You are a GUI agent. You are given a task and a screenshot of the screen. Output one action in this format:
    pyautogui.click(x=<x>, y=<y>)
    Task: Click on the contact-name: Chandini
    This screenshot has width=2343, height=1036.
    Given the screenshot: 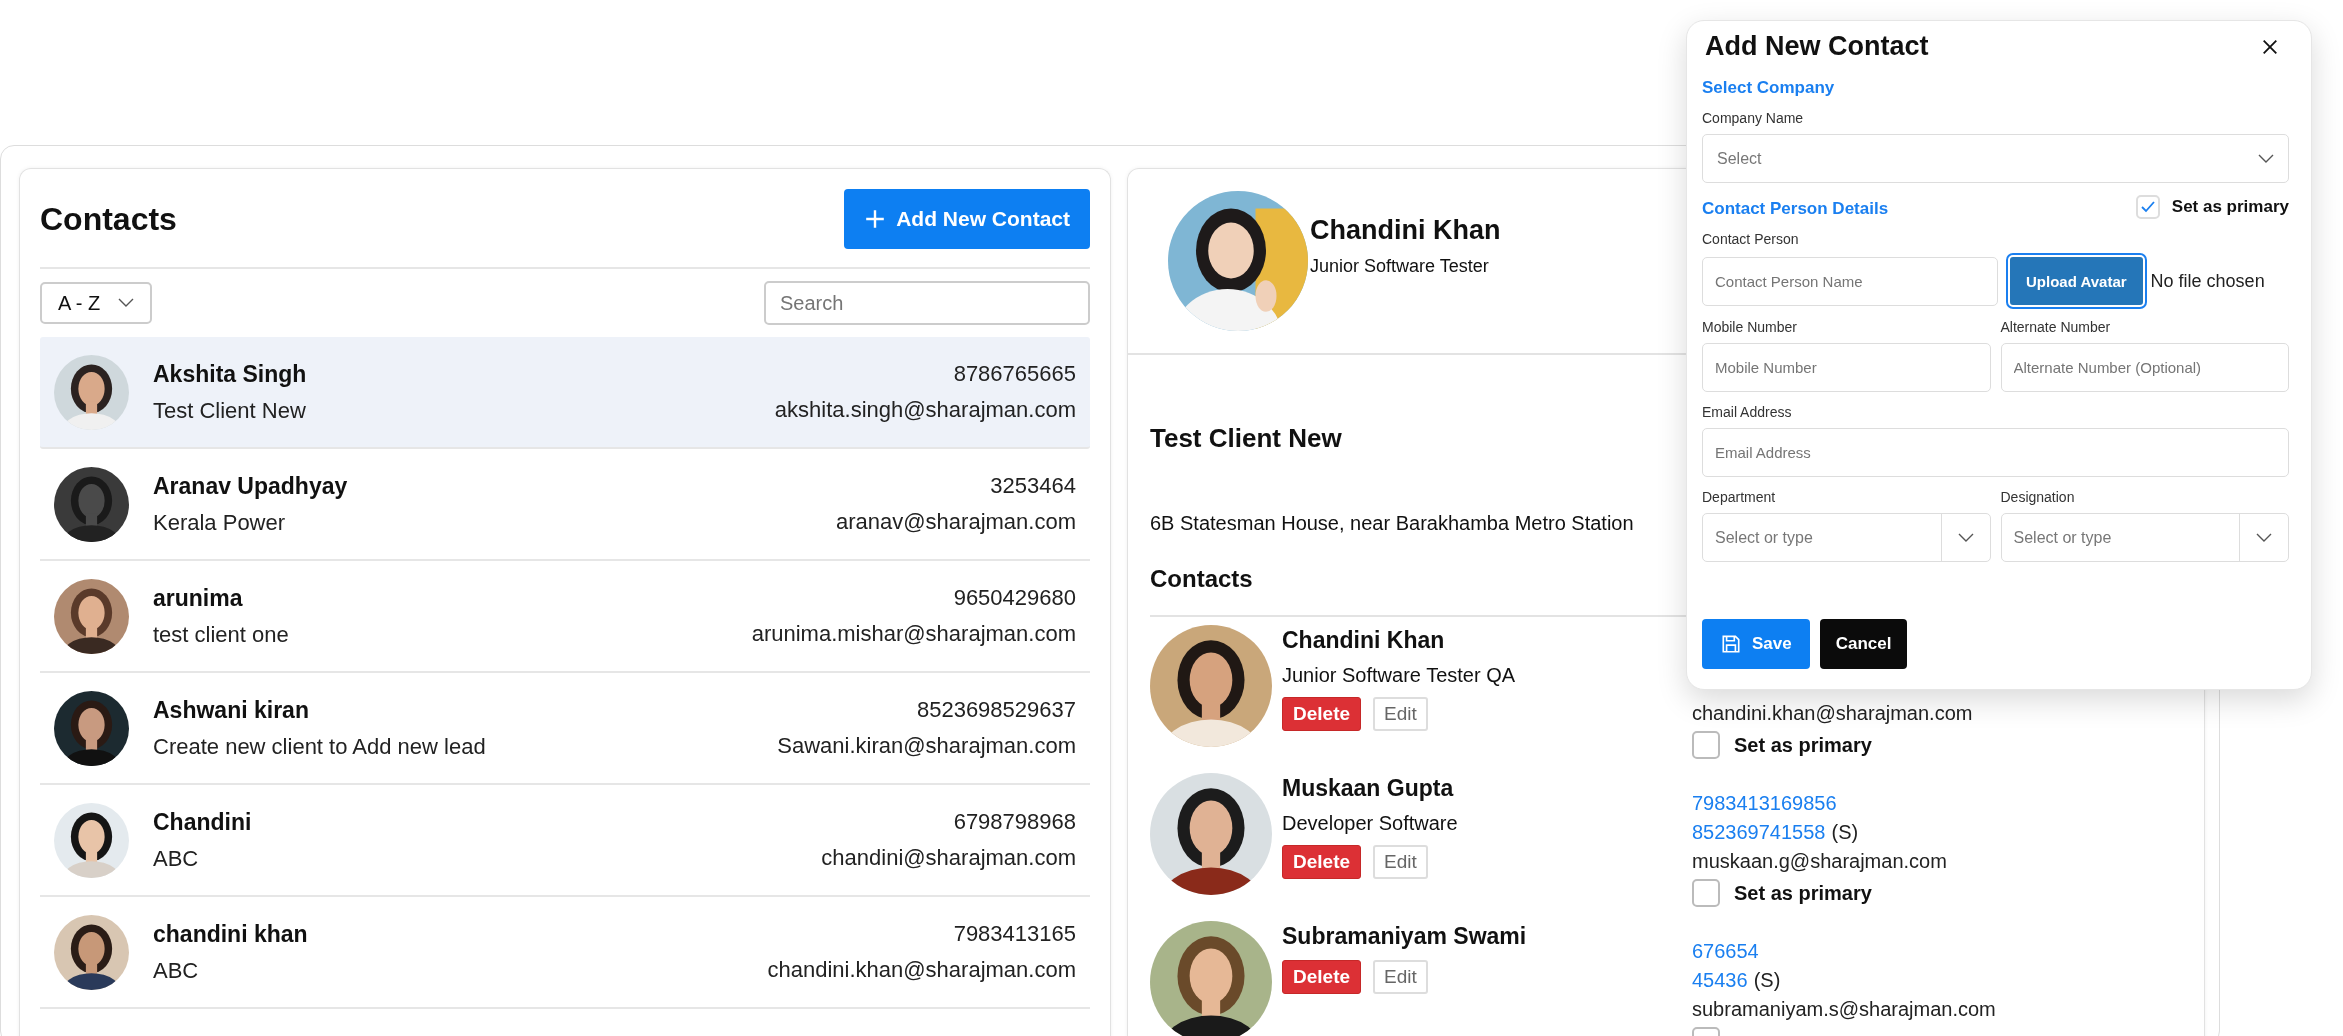 What is the action you would take?
    pyautogui.click(x=203, y=822)
    